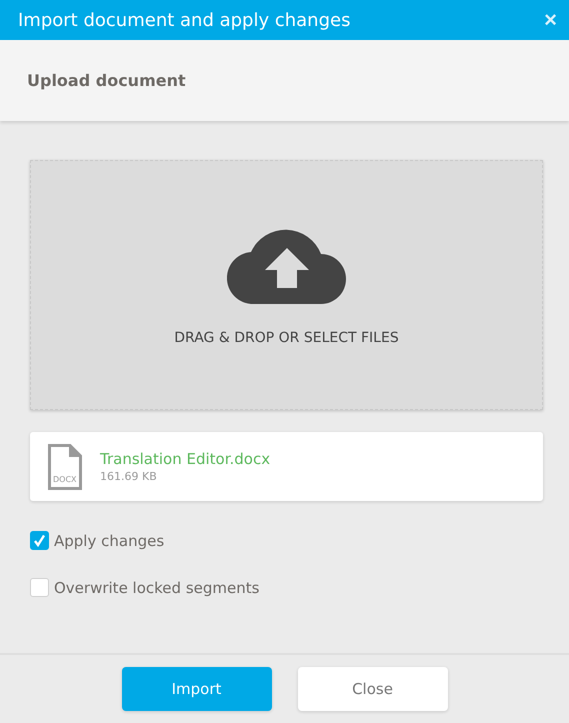 The height and width of the screenshot is (723, 569). I want to click on window-title: Import document and apply changes, so click(184, 20).